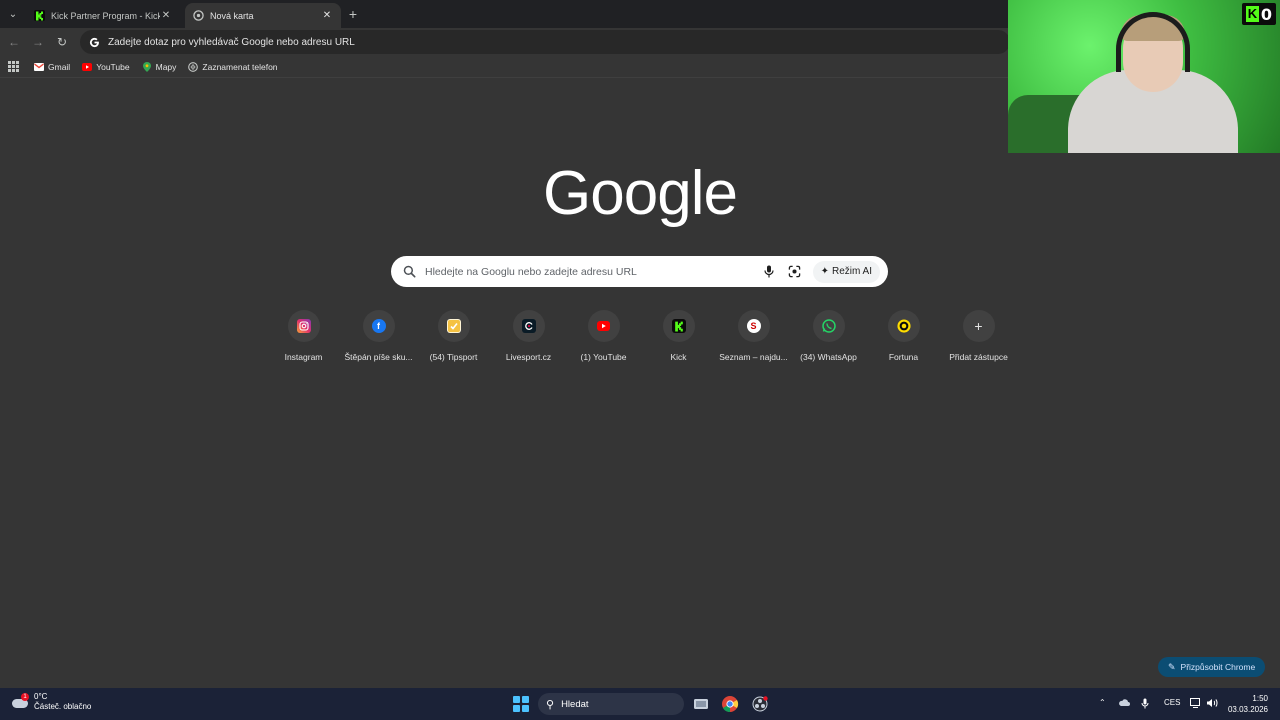  I want to click on google-lens-icon, so click(795, 272).